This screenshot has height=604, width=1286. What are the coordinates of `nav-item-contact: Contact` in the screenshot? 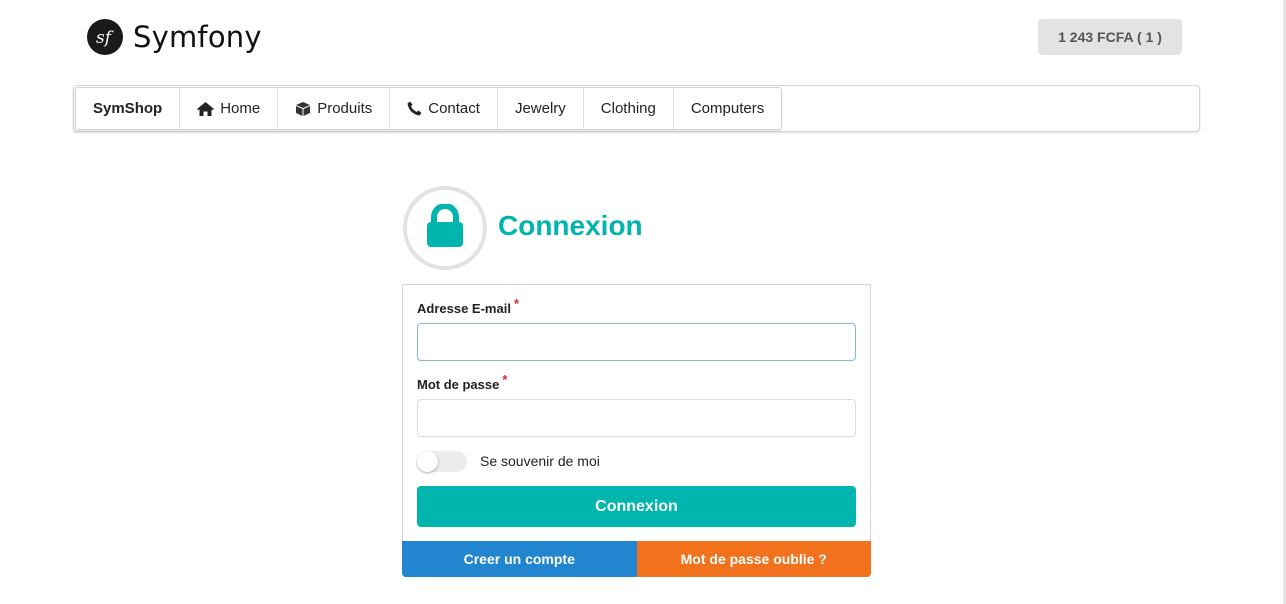 It's located at (444, 108).